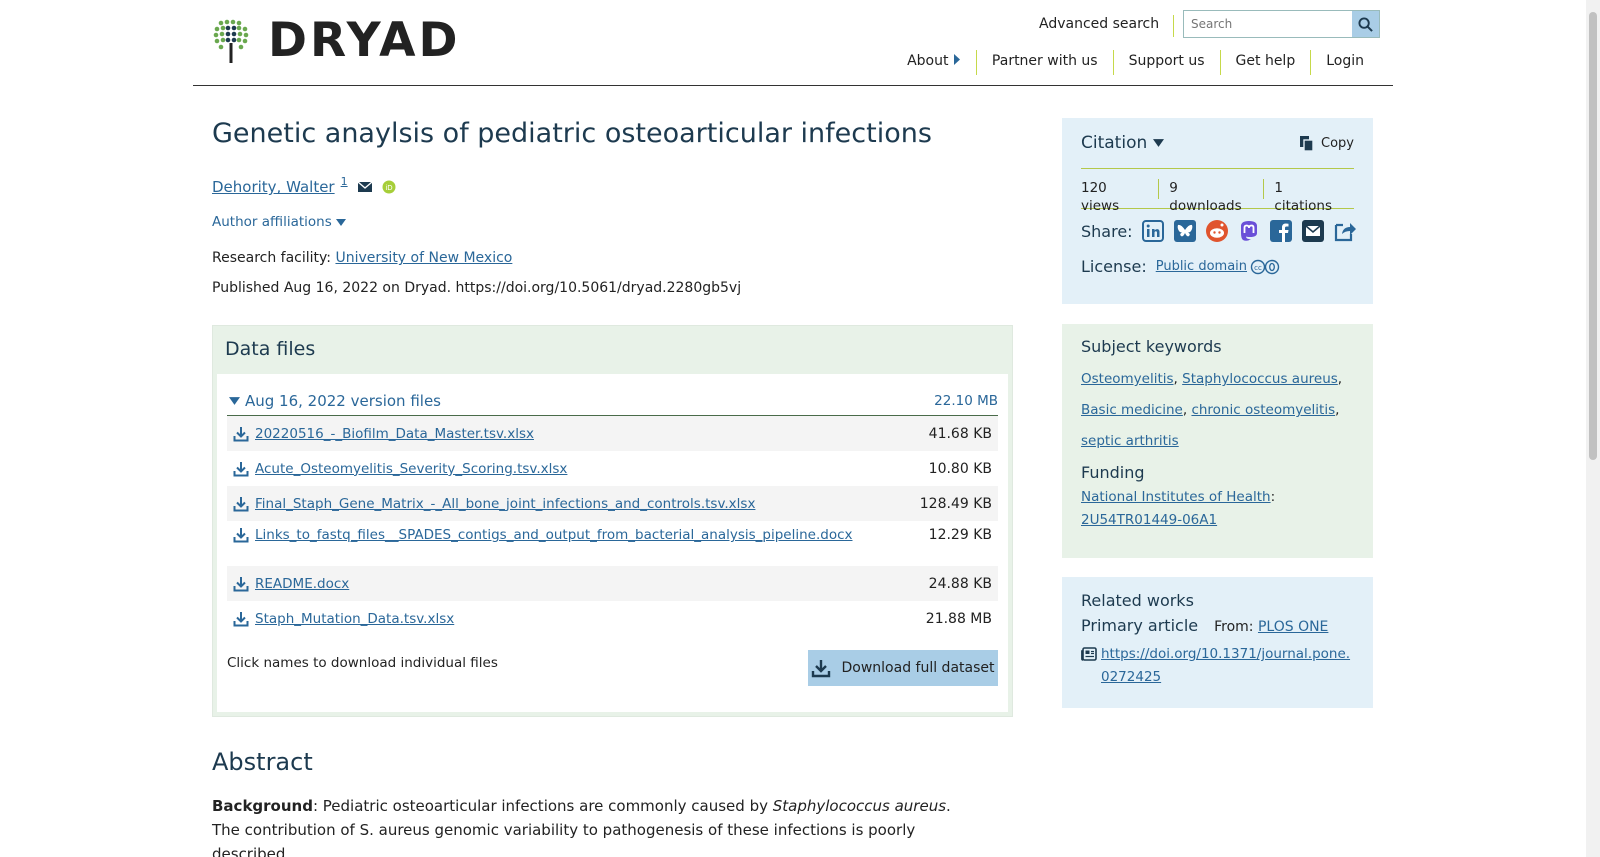 The image size is (1600, 857). Describe the element at coordinates (1114, 143) in the screenshot. I see `citation-title: Citation` at that location.